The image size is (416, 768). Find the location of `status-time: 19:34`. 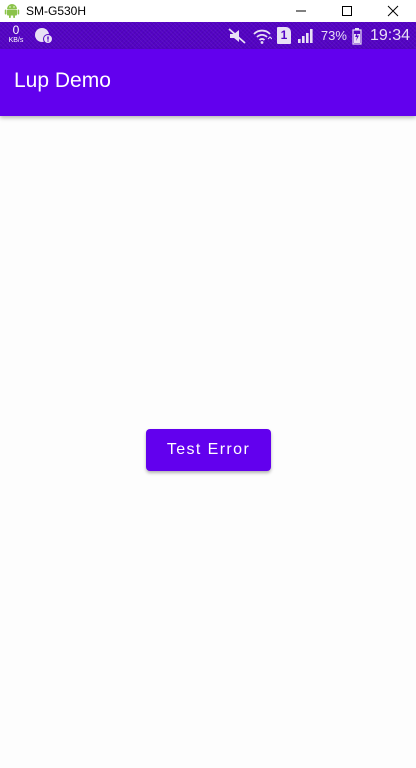

status-time: 19:34 is located at coordinates (389, 35).